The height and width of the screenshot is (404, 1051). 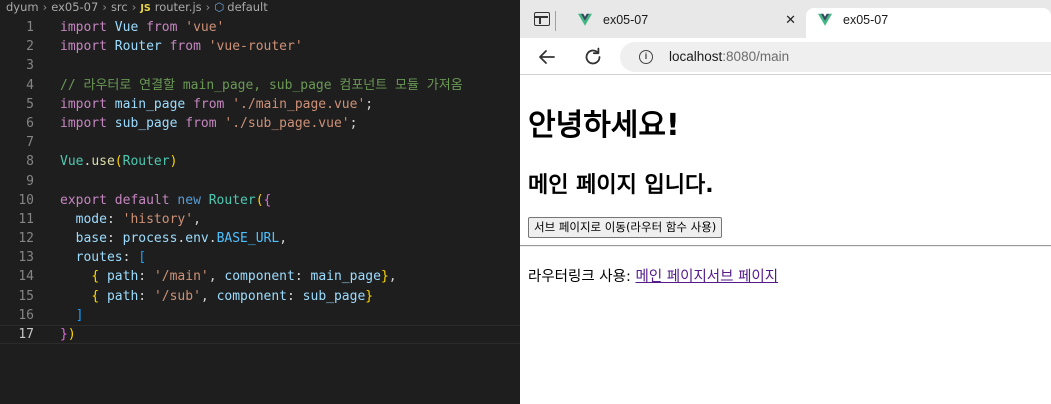 I want to click on code-line: 12 base: process.env.BASE_URL,, so click(x=260, y=238).